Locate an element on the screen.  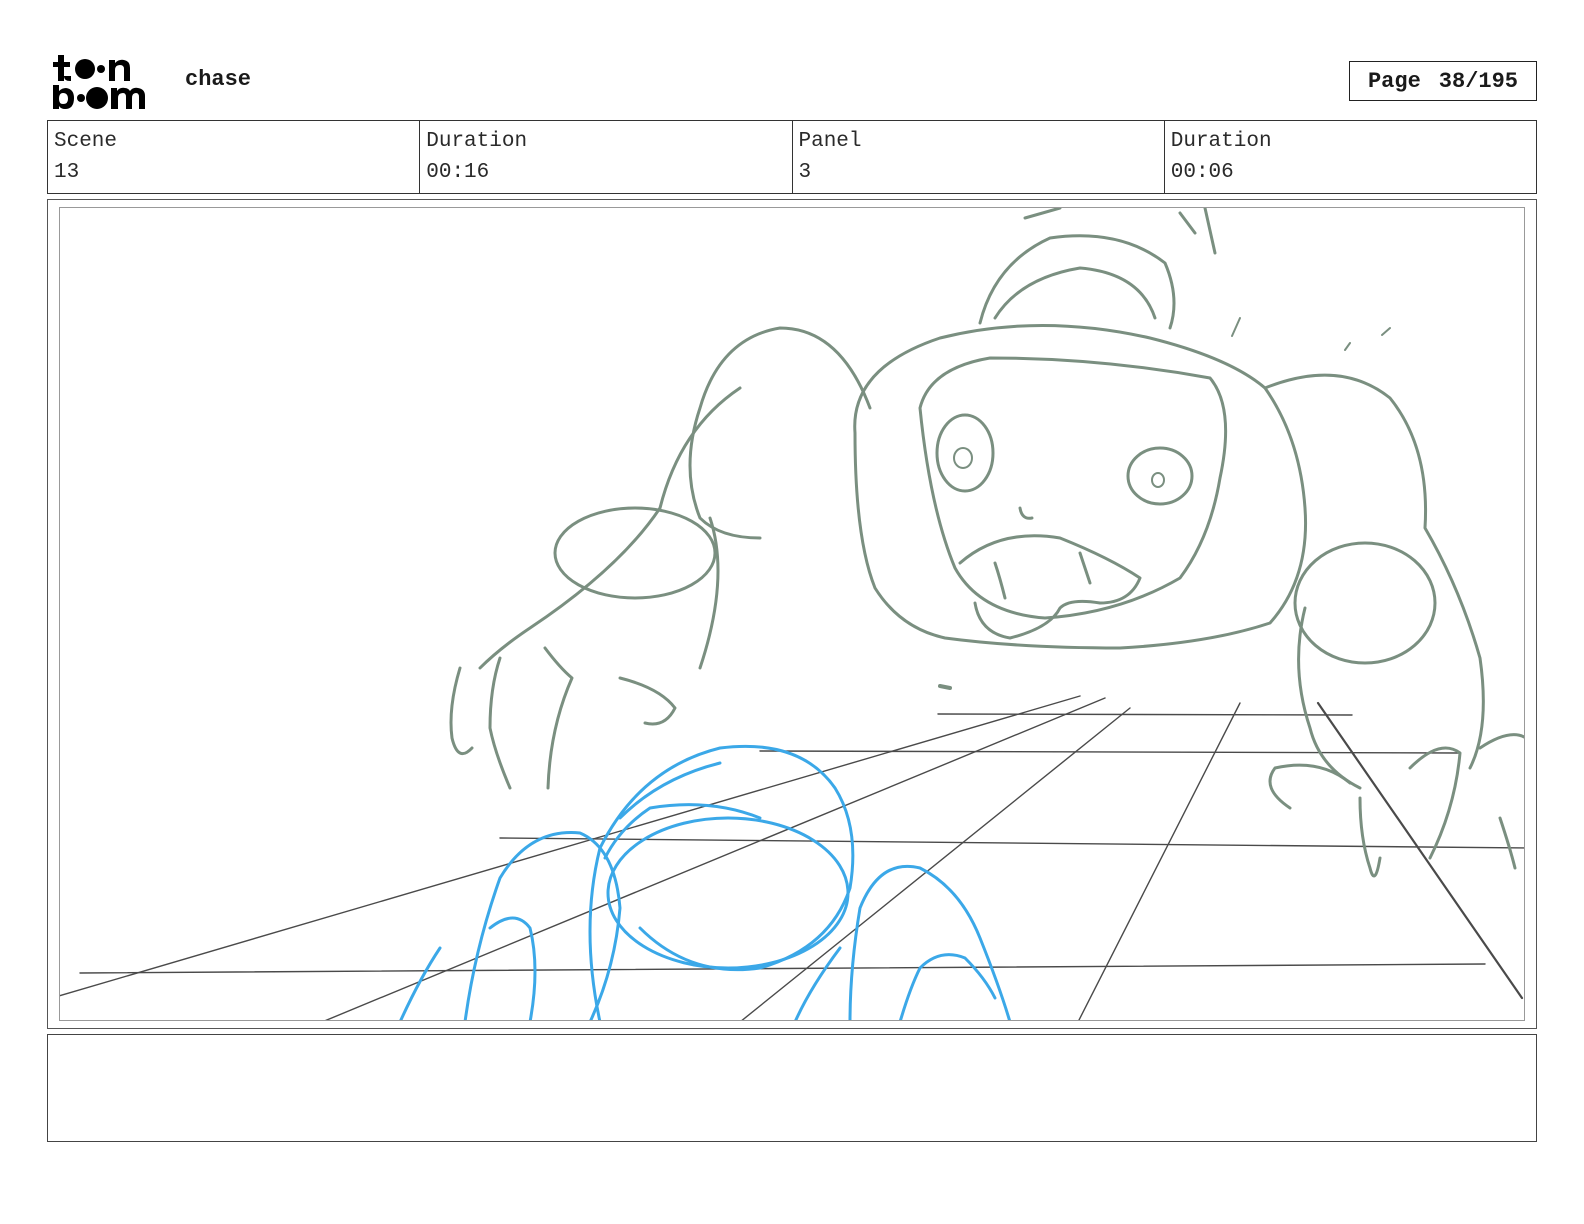
panel-cell: Panel 3 is located at coordinates (979, 157).